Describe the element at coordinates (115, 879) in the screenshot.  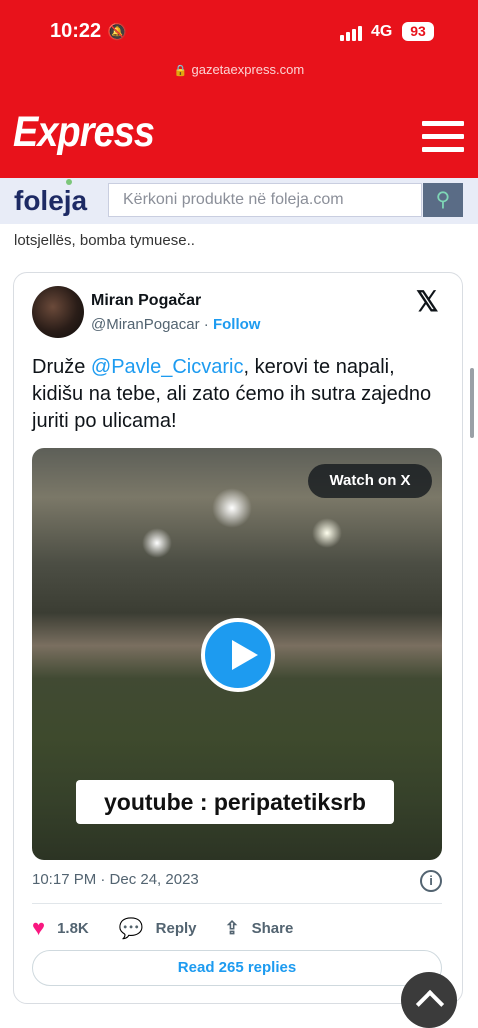
I see `tweet-timestamp: 10:17 PM · Dec 24, 2023` at that location.